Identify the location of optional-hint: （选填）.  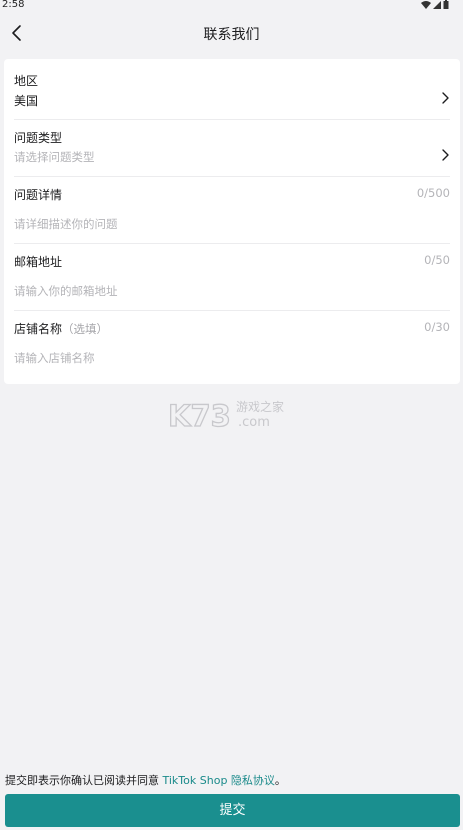
(85, 329).